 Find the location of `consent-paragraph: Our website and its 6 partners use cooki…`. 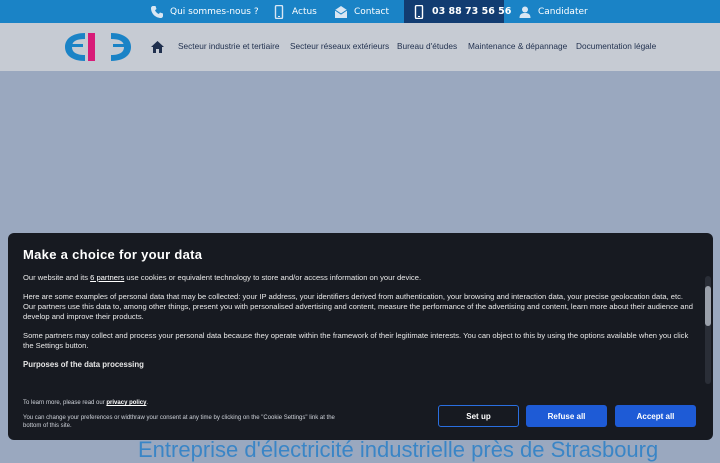

consent-paragraph: Our website and its 6 partners use cooki… is located at coordinates (358, 278).